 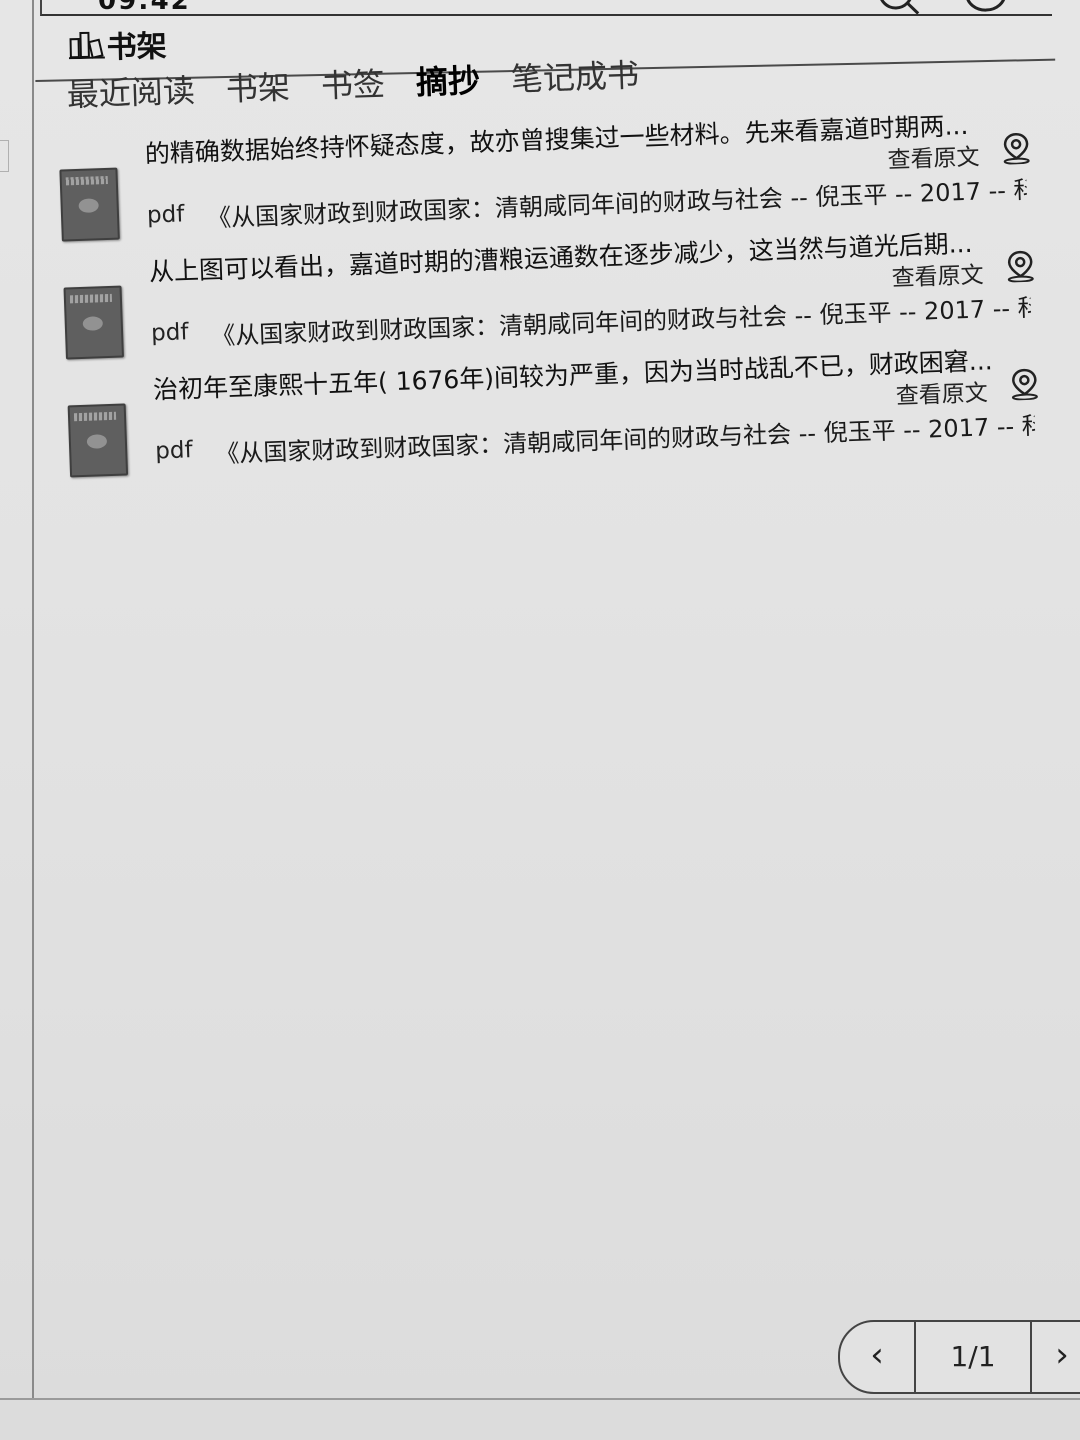 I want to click on page-title: 书架, so click(x=137, y=47).